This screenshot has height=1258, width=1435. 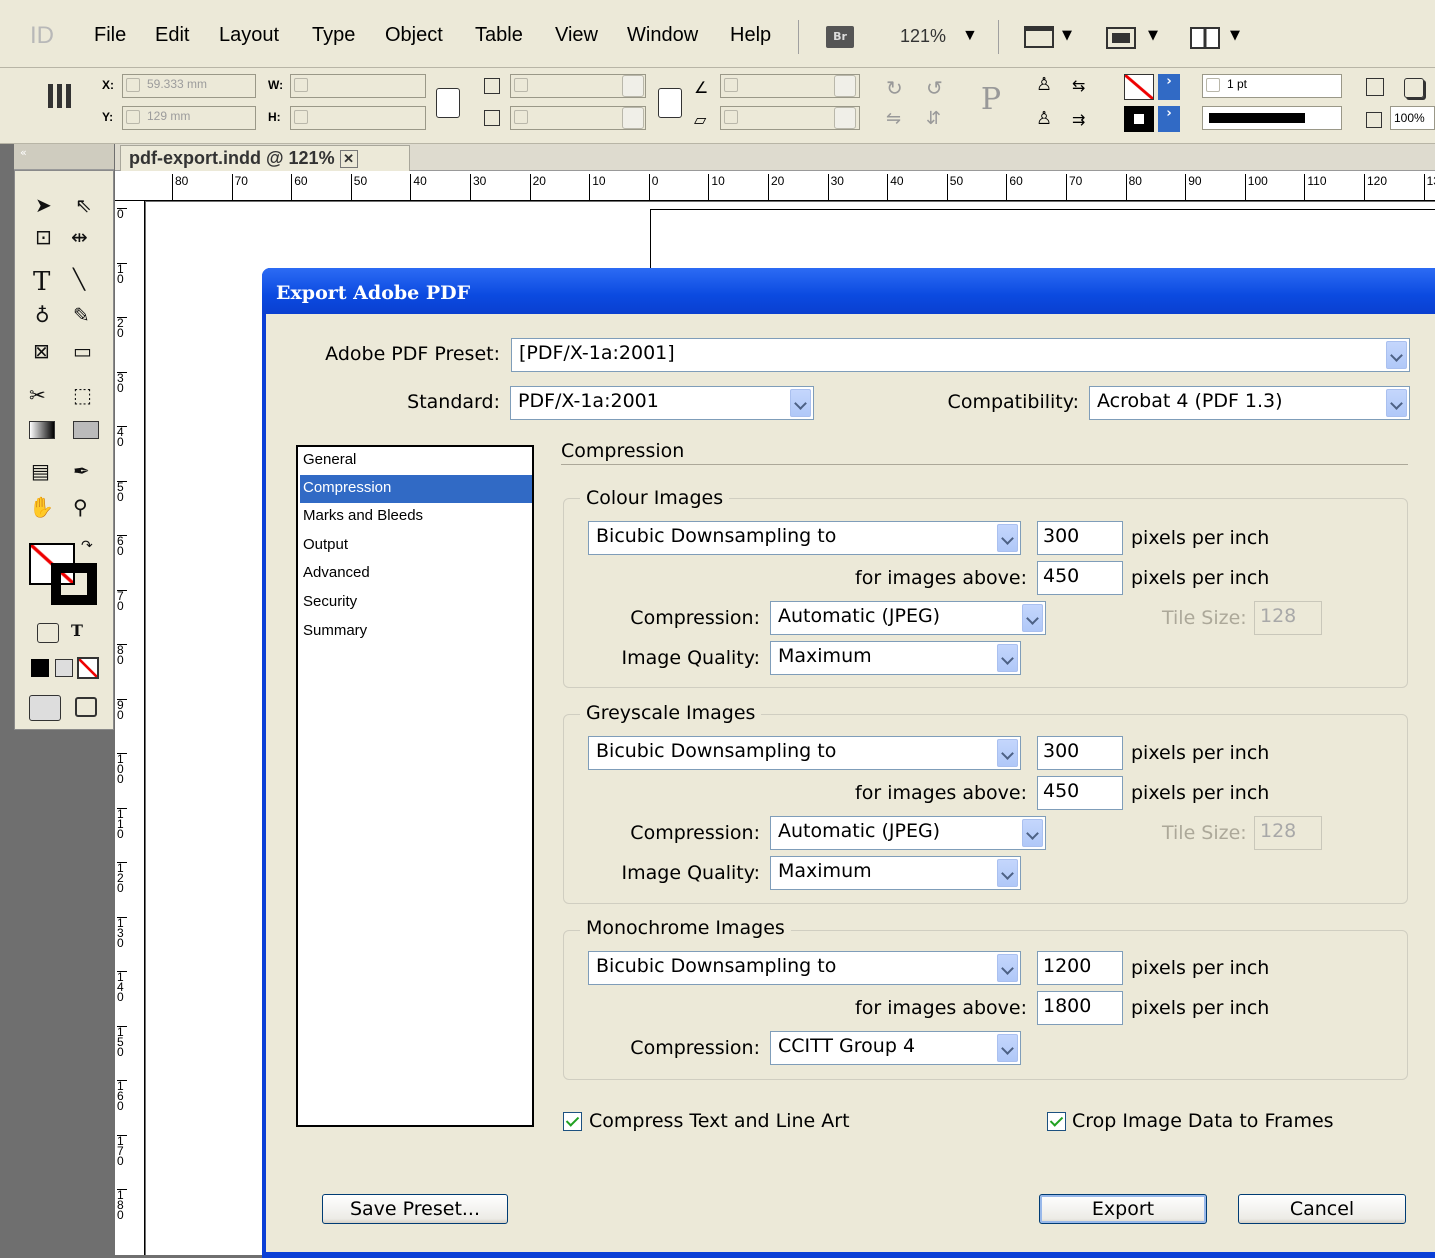 What do you see at coordinates (1080, 793) in the screenshot?
I see `grey-above-input: 450` at bounding box center [1080, 793].